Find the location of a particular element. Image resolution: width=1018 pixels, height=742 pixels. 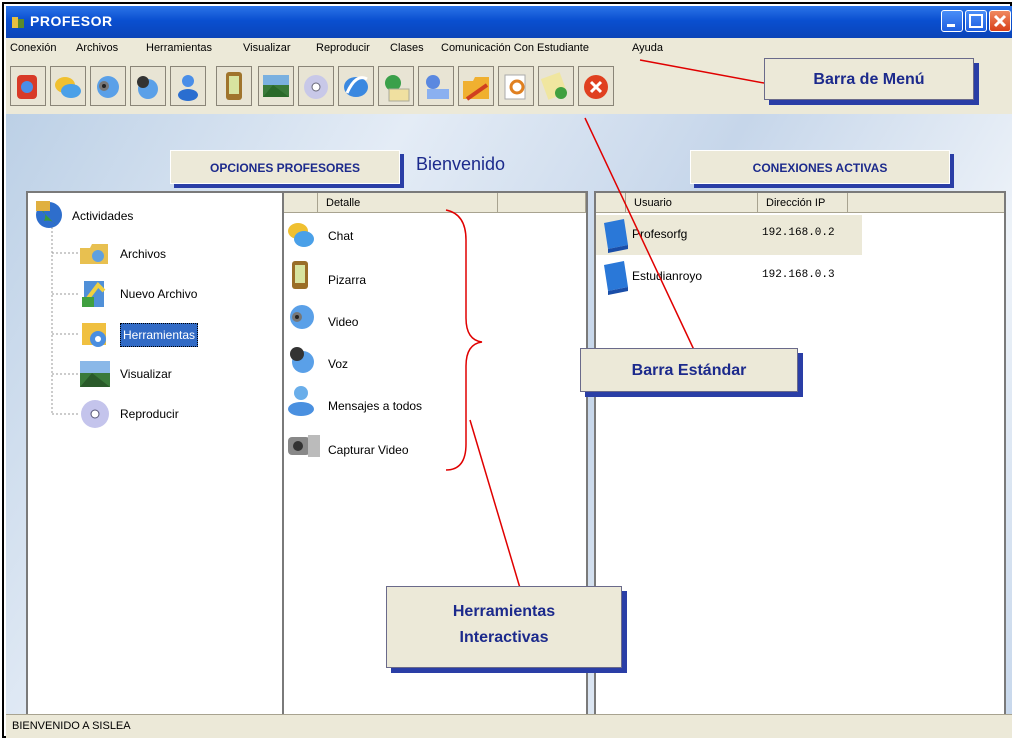

mail-button is located at coordinates (396, 86).